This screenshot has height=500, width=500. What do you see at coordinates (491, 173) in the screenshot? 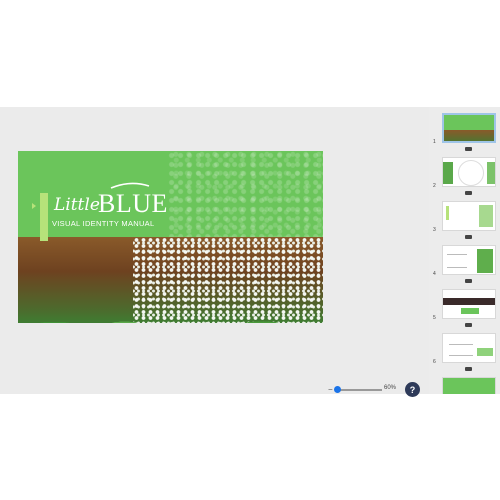
I see `thumbnail-2-image-right` at bounding box center [491, 173].